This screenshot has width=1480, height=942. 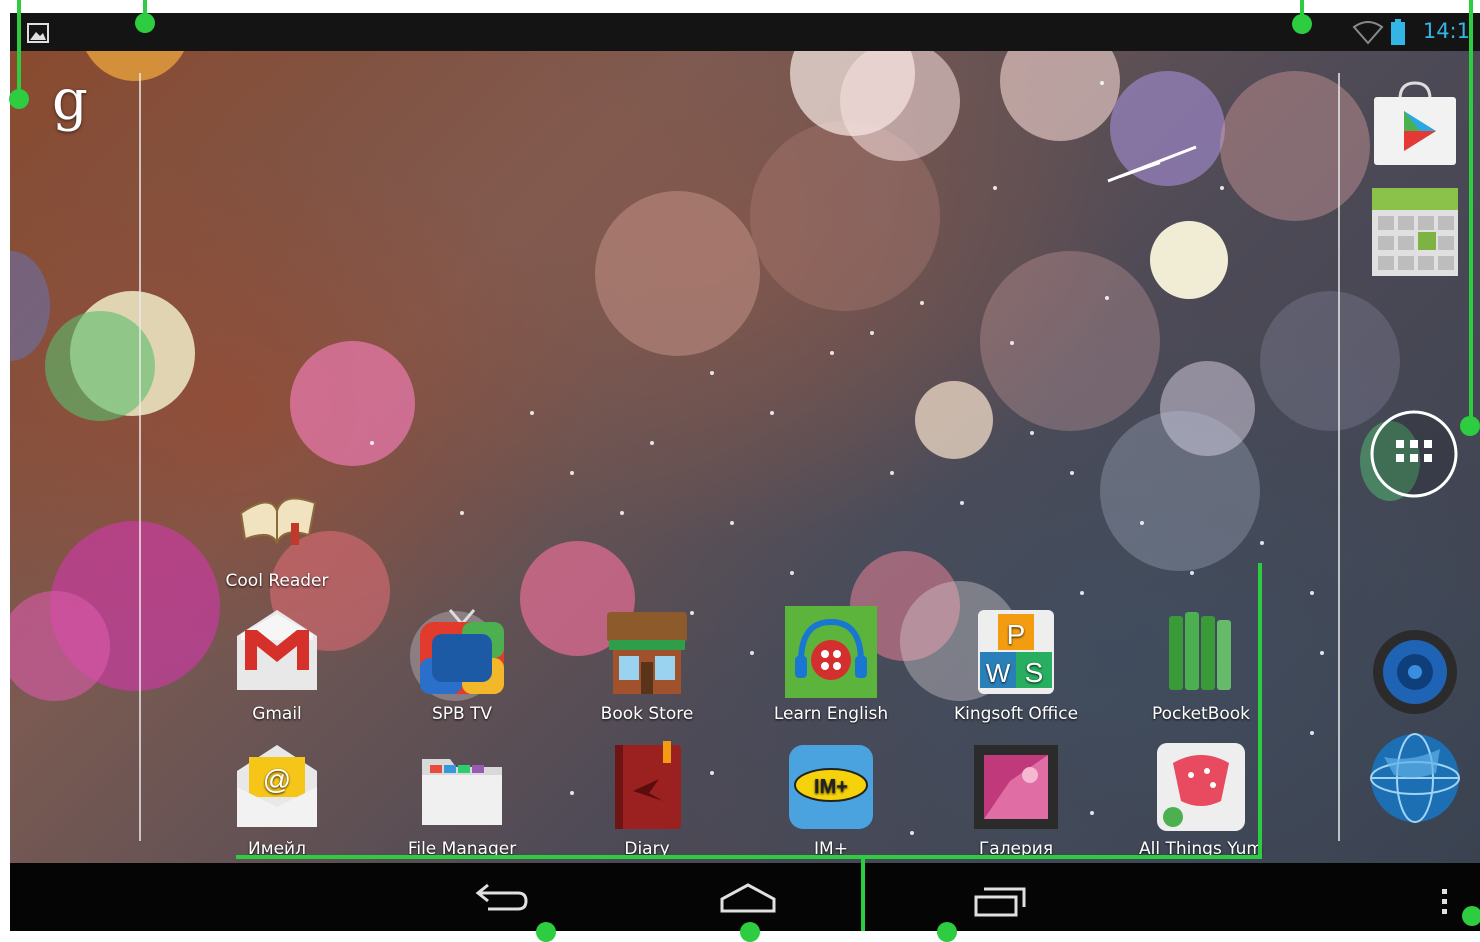 I want to click on right-page-divider, so click(x=1339, y=457).